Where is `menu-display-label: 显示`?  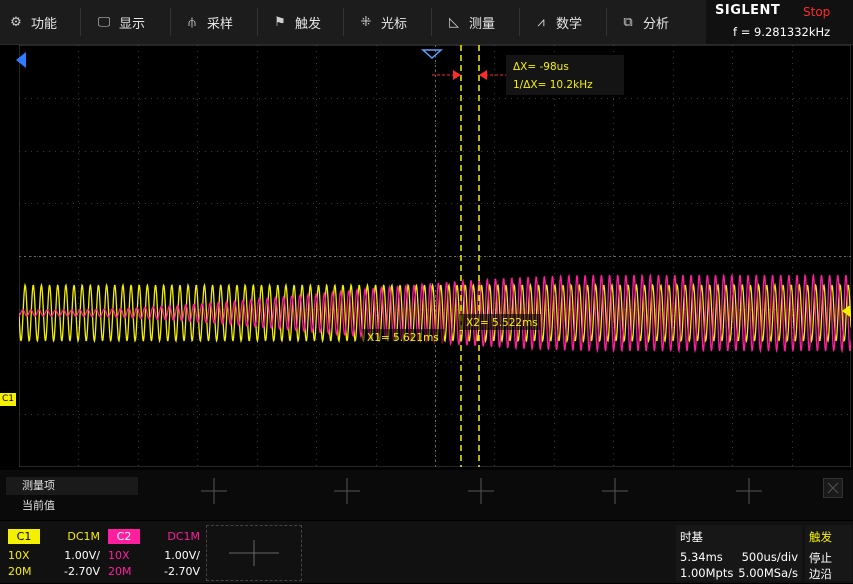 menu-display-label: 显示 is located at coordinates (132, 24).